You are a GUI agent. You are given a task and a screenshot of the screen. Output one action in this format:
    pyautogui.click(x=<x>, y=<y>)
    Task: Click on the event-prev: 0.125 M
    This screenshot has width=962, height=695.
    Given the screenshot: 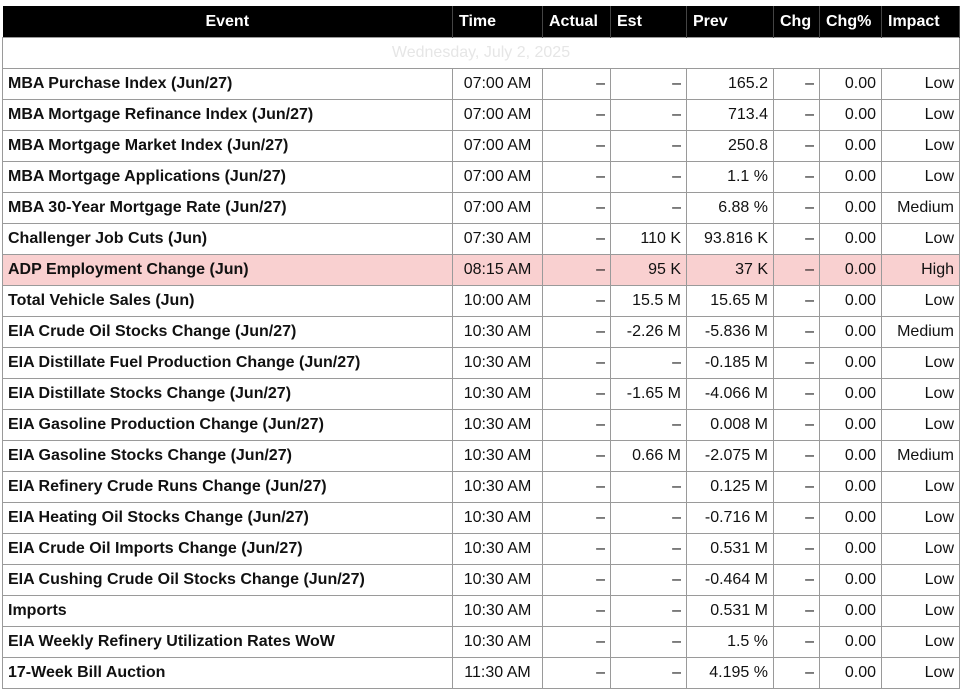 What is the action you would take?
    pyautogui.click(x=730, y=487)
    